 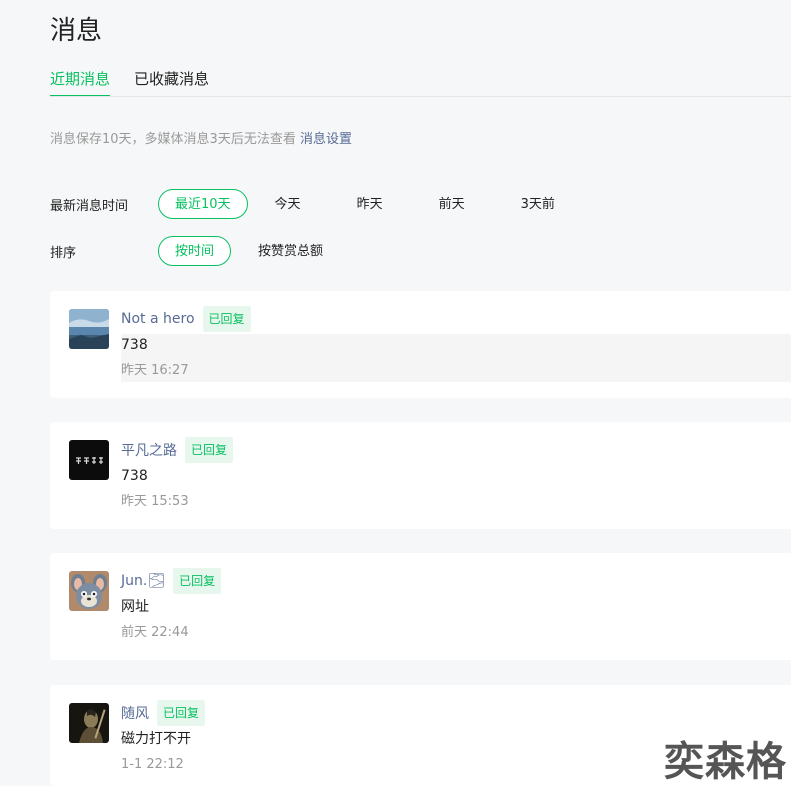 I want to click on message-card: Not a hero 已回复 738 昨天 16:27, so click(x=420, y=344).